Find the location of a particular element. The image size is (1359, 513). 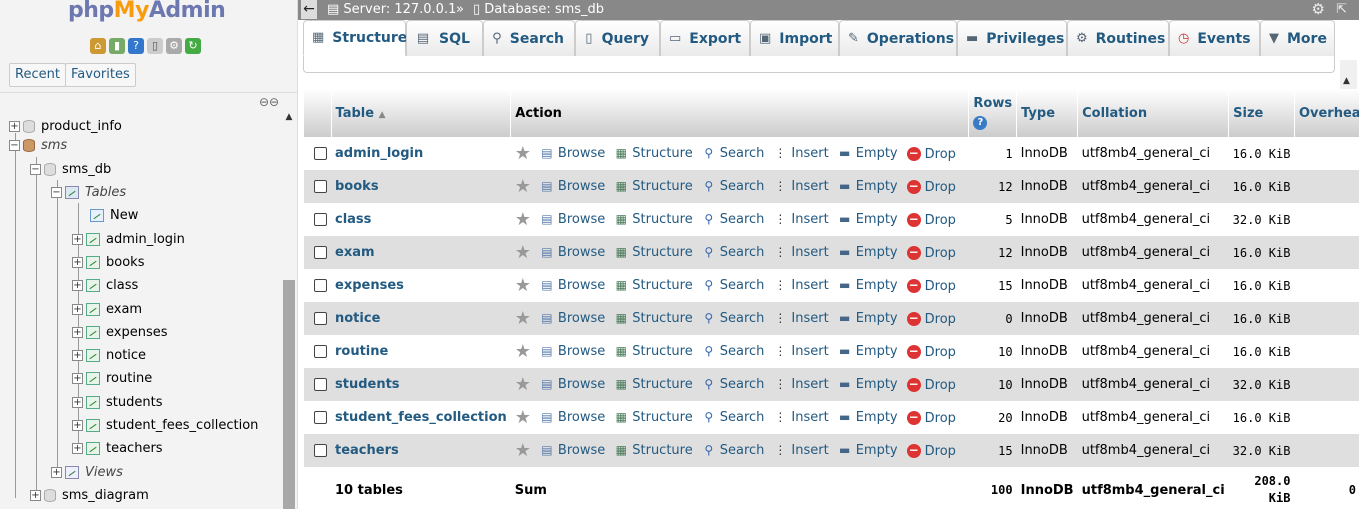

tree-table-routine: + routine is located at coordinates (112, 379).